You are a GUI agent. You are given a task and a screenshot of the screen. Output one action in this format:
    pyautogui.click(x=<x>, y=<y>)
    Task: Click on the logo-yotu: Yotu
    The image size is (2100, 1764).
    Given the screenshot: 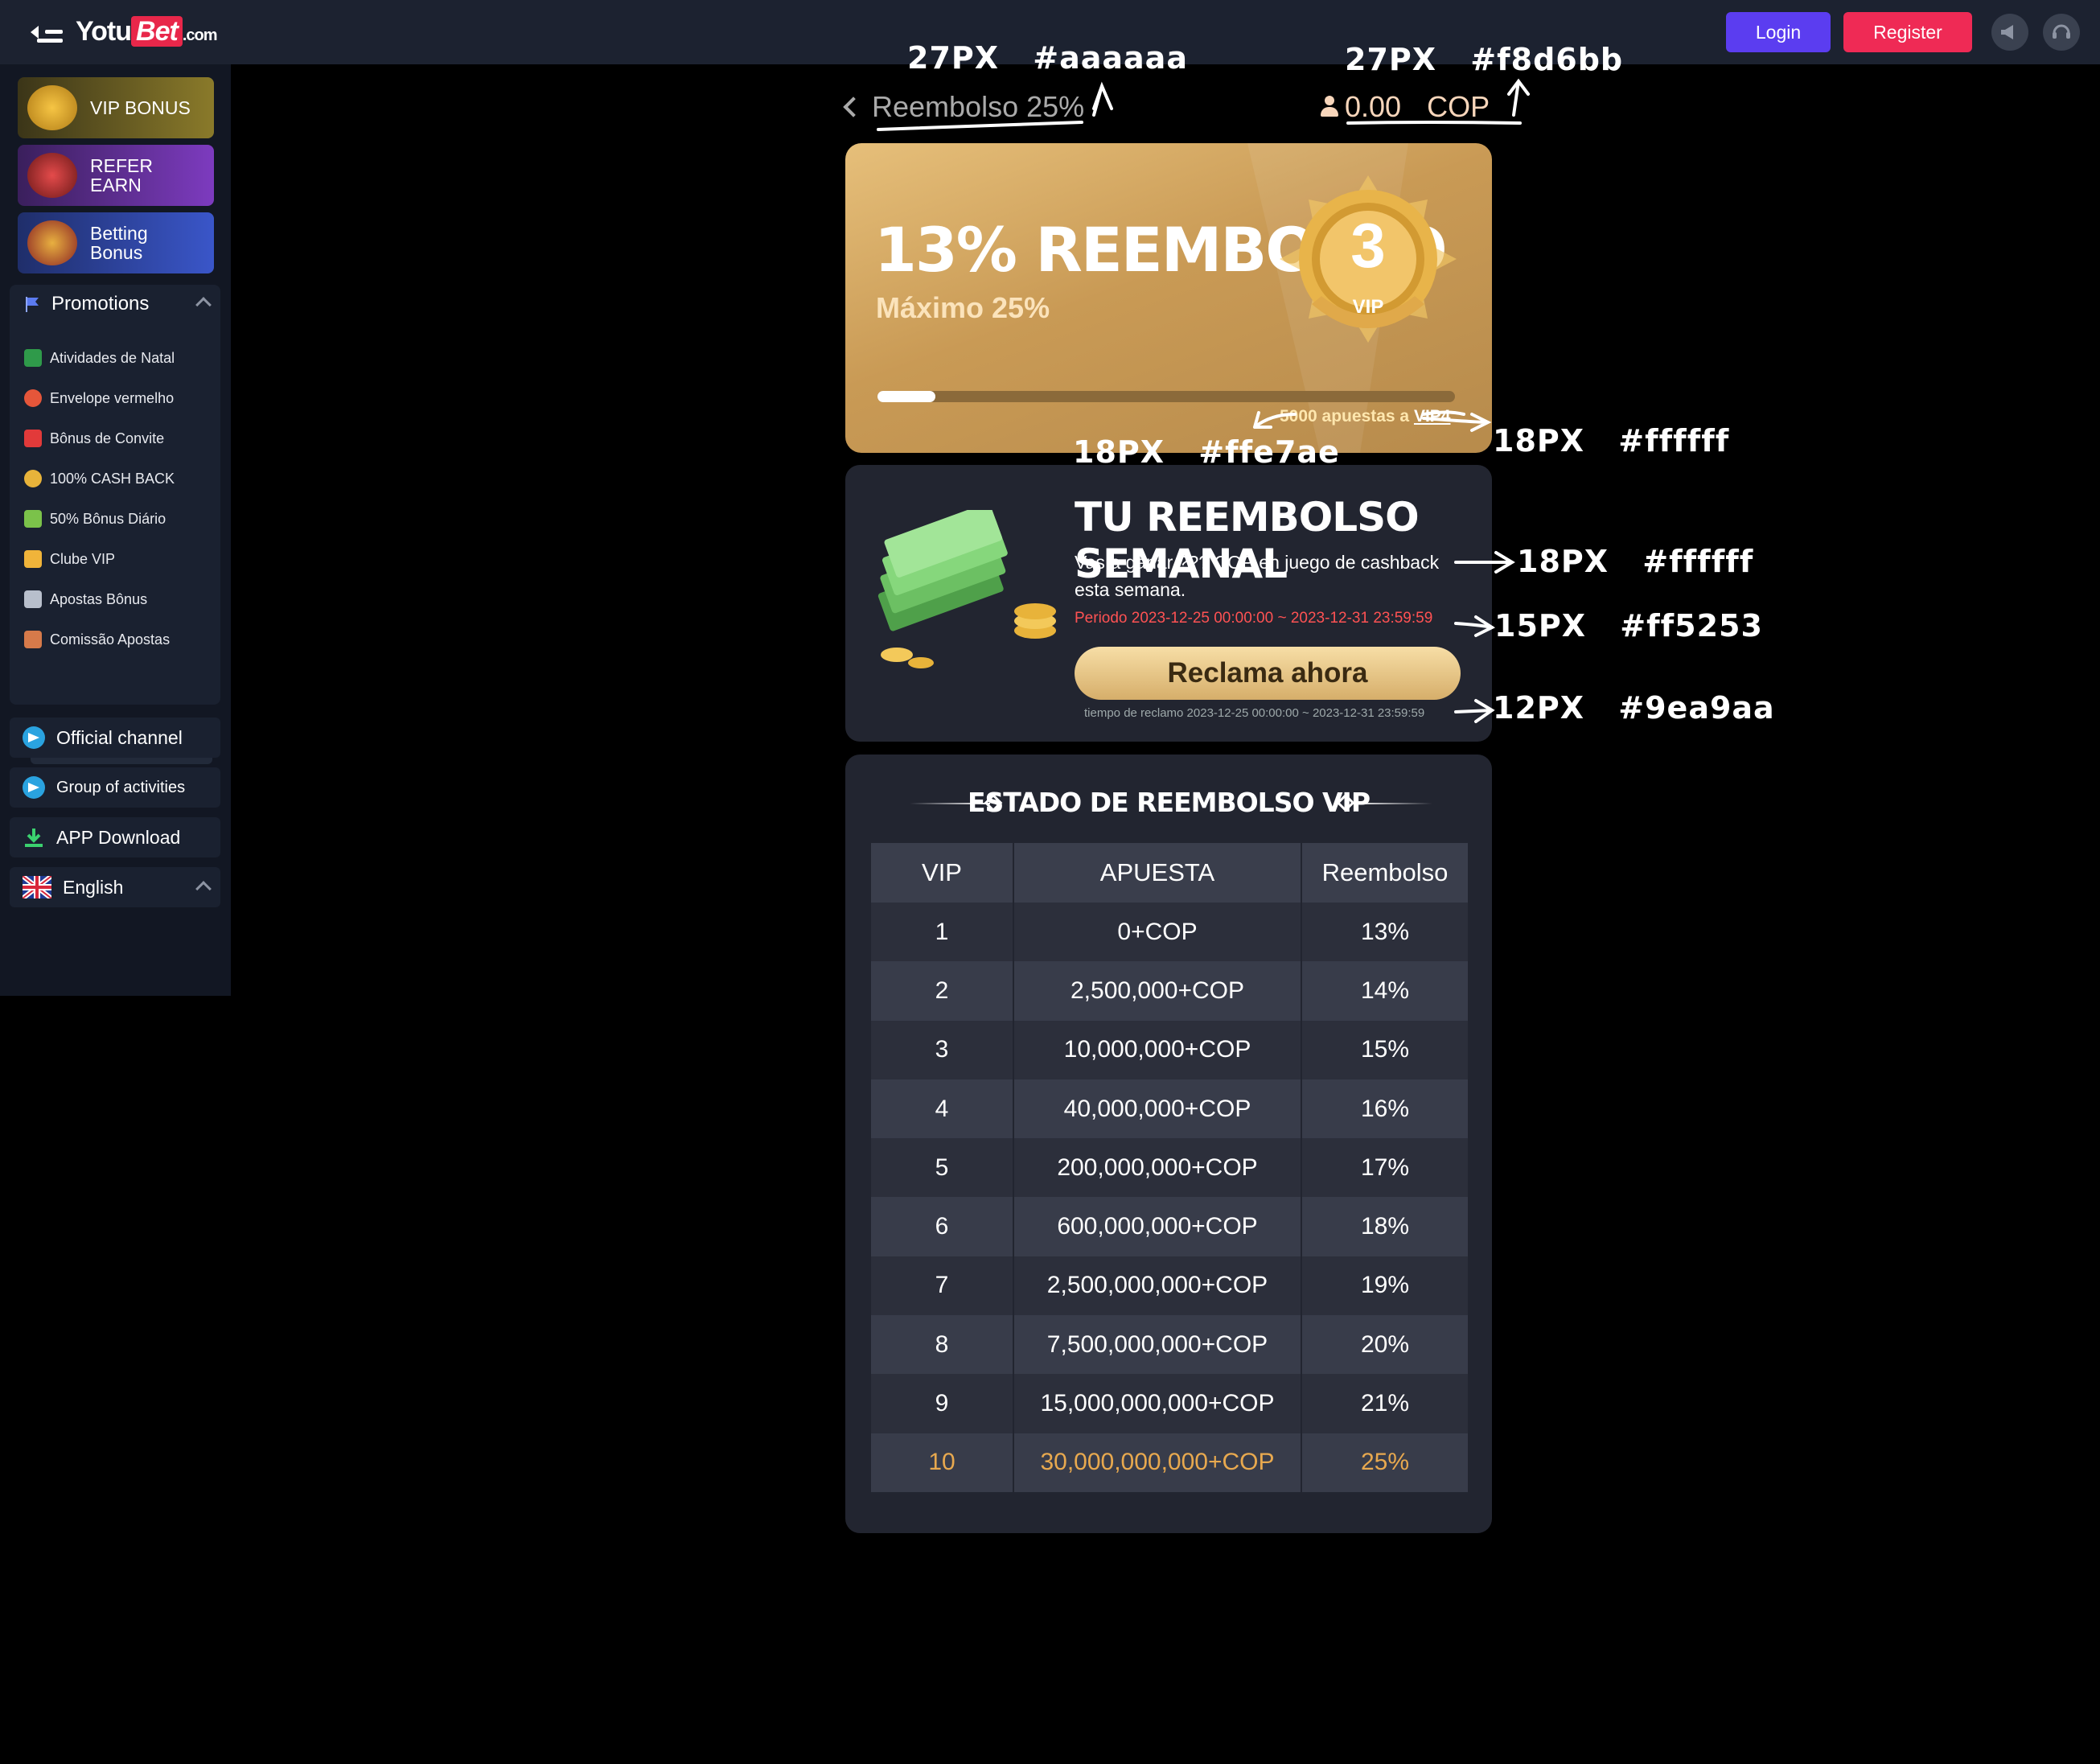 What is the action you would take?
    pyautogui.click(x=104, y=31)
    